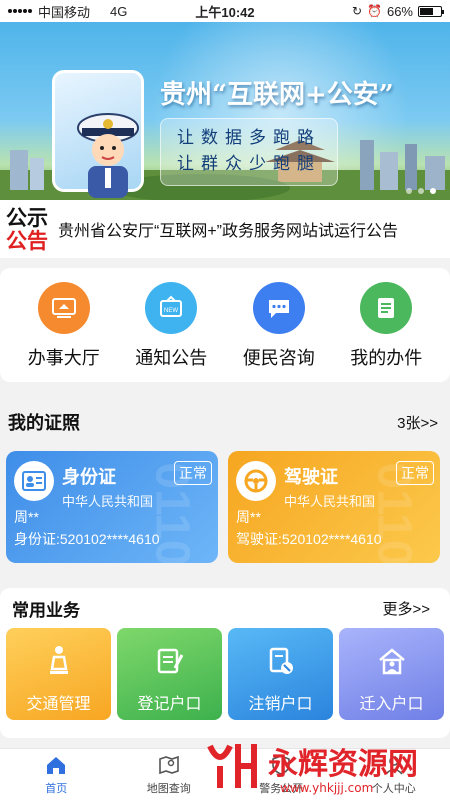  What do you see at coordinates (56, 765) in the screenshot?
I see `home-icon` at bounding box center [56, 765].